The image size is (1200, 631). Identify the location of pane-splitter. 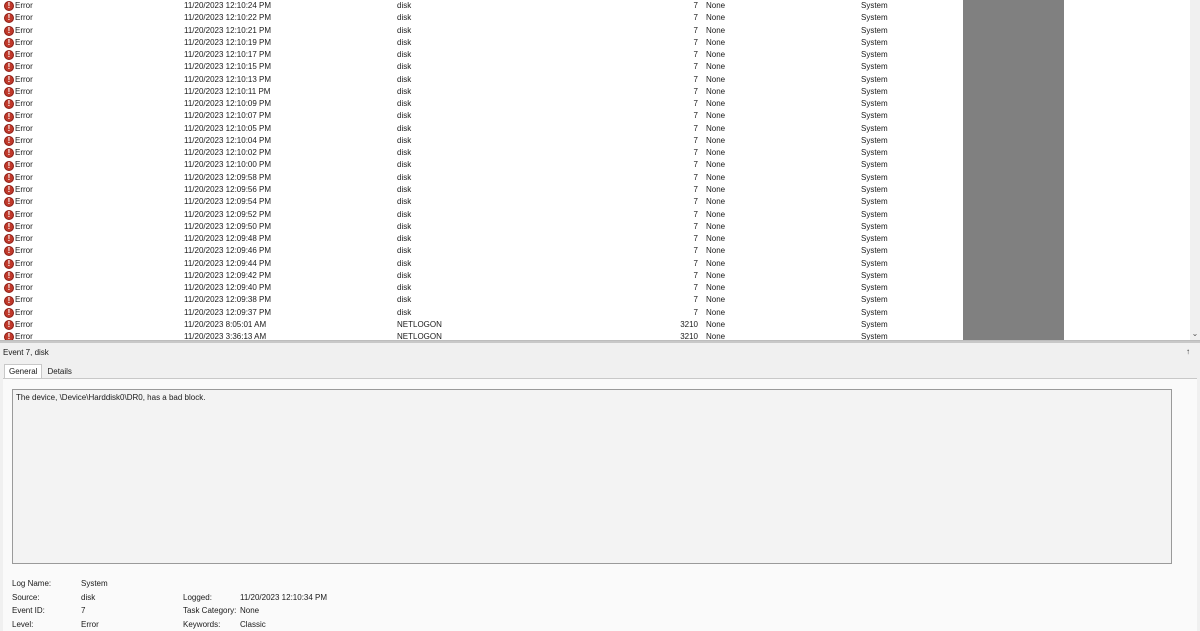
(600, 341).